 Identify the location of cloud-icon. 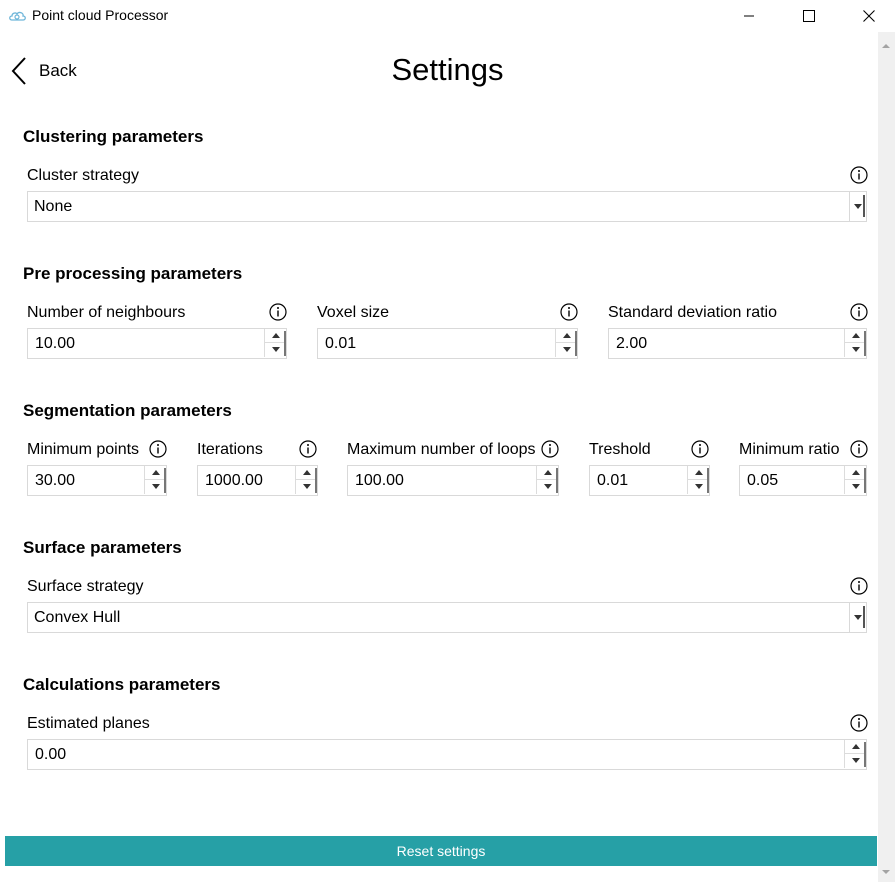
(17, 16).